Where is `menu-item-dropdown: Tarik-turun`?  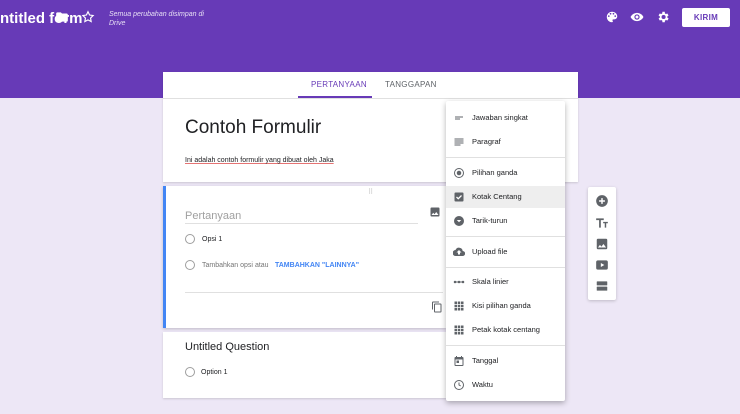
menu-item-dropdown: Tarik-turun is located at coordinates (505, 221).